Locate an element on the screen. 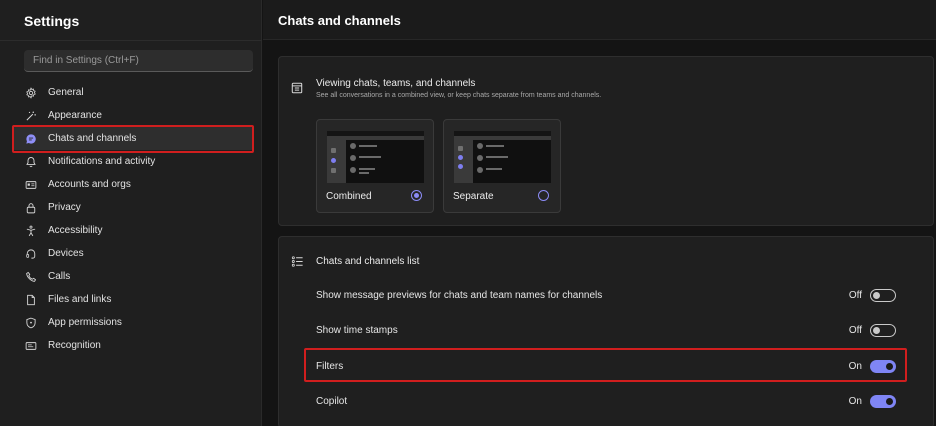 This screenshot has width=936, height=426. viewing-card-title: Viewing chats, teams, and channels is located at coordinates (396, 83).